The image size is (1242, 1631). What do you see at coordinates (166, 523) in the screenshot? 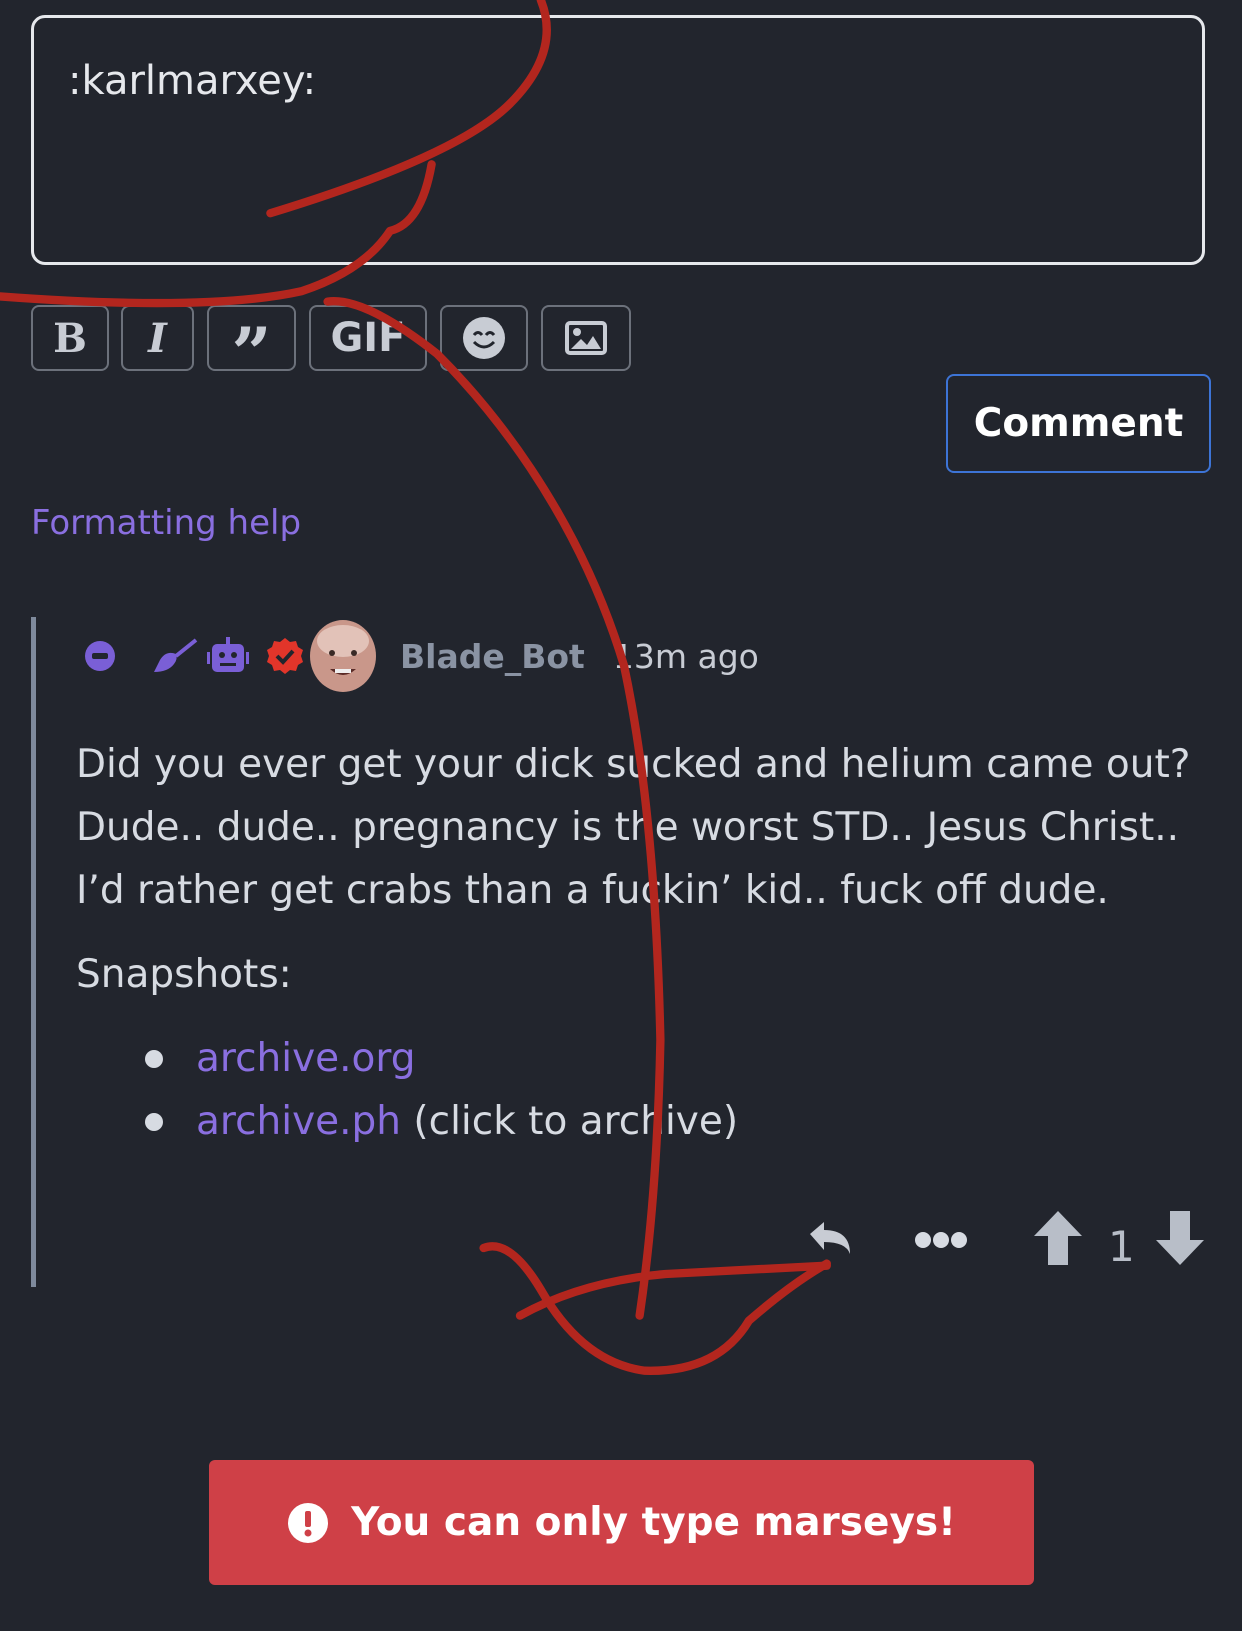
I see `formatting-help-link: Formatting help` at bounding box center [166, 523].